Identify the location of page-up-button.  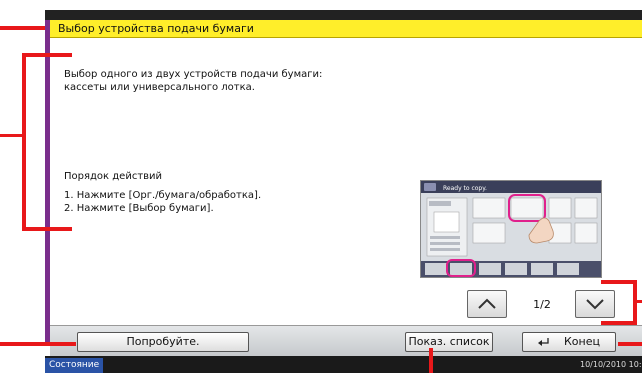
(487, 304).